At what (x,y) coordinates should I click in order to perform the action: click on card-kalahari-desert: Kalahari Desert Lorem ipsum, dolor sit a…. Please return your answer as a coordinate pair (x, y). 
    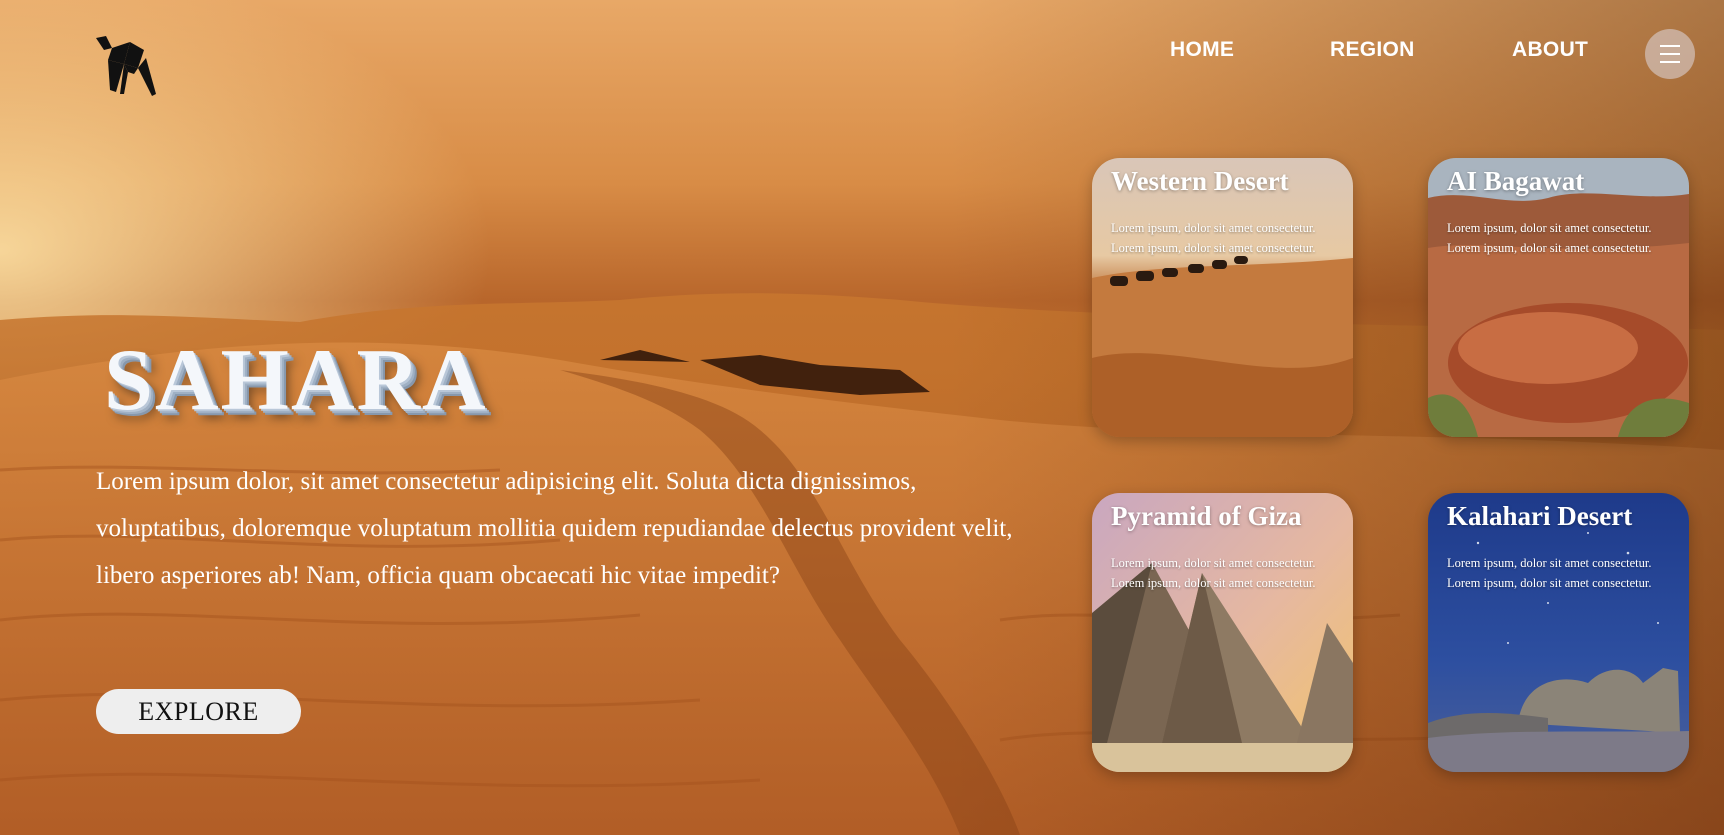
    Looking at the image, I should click on (1558, 632).